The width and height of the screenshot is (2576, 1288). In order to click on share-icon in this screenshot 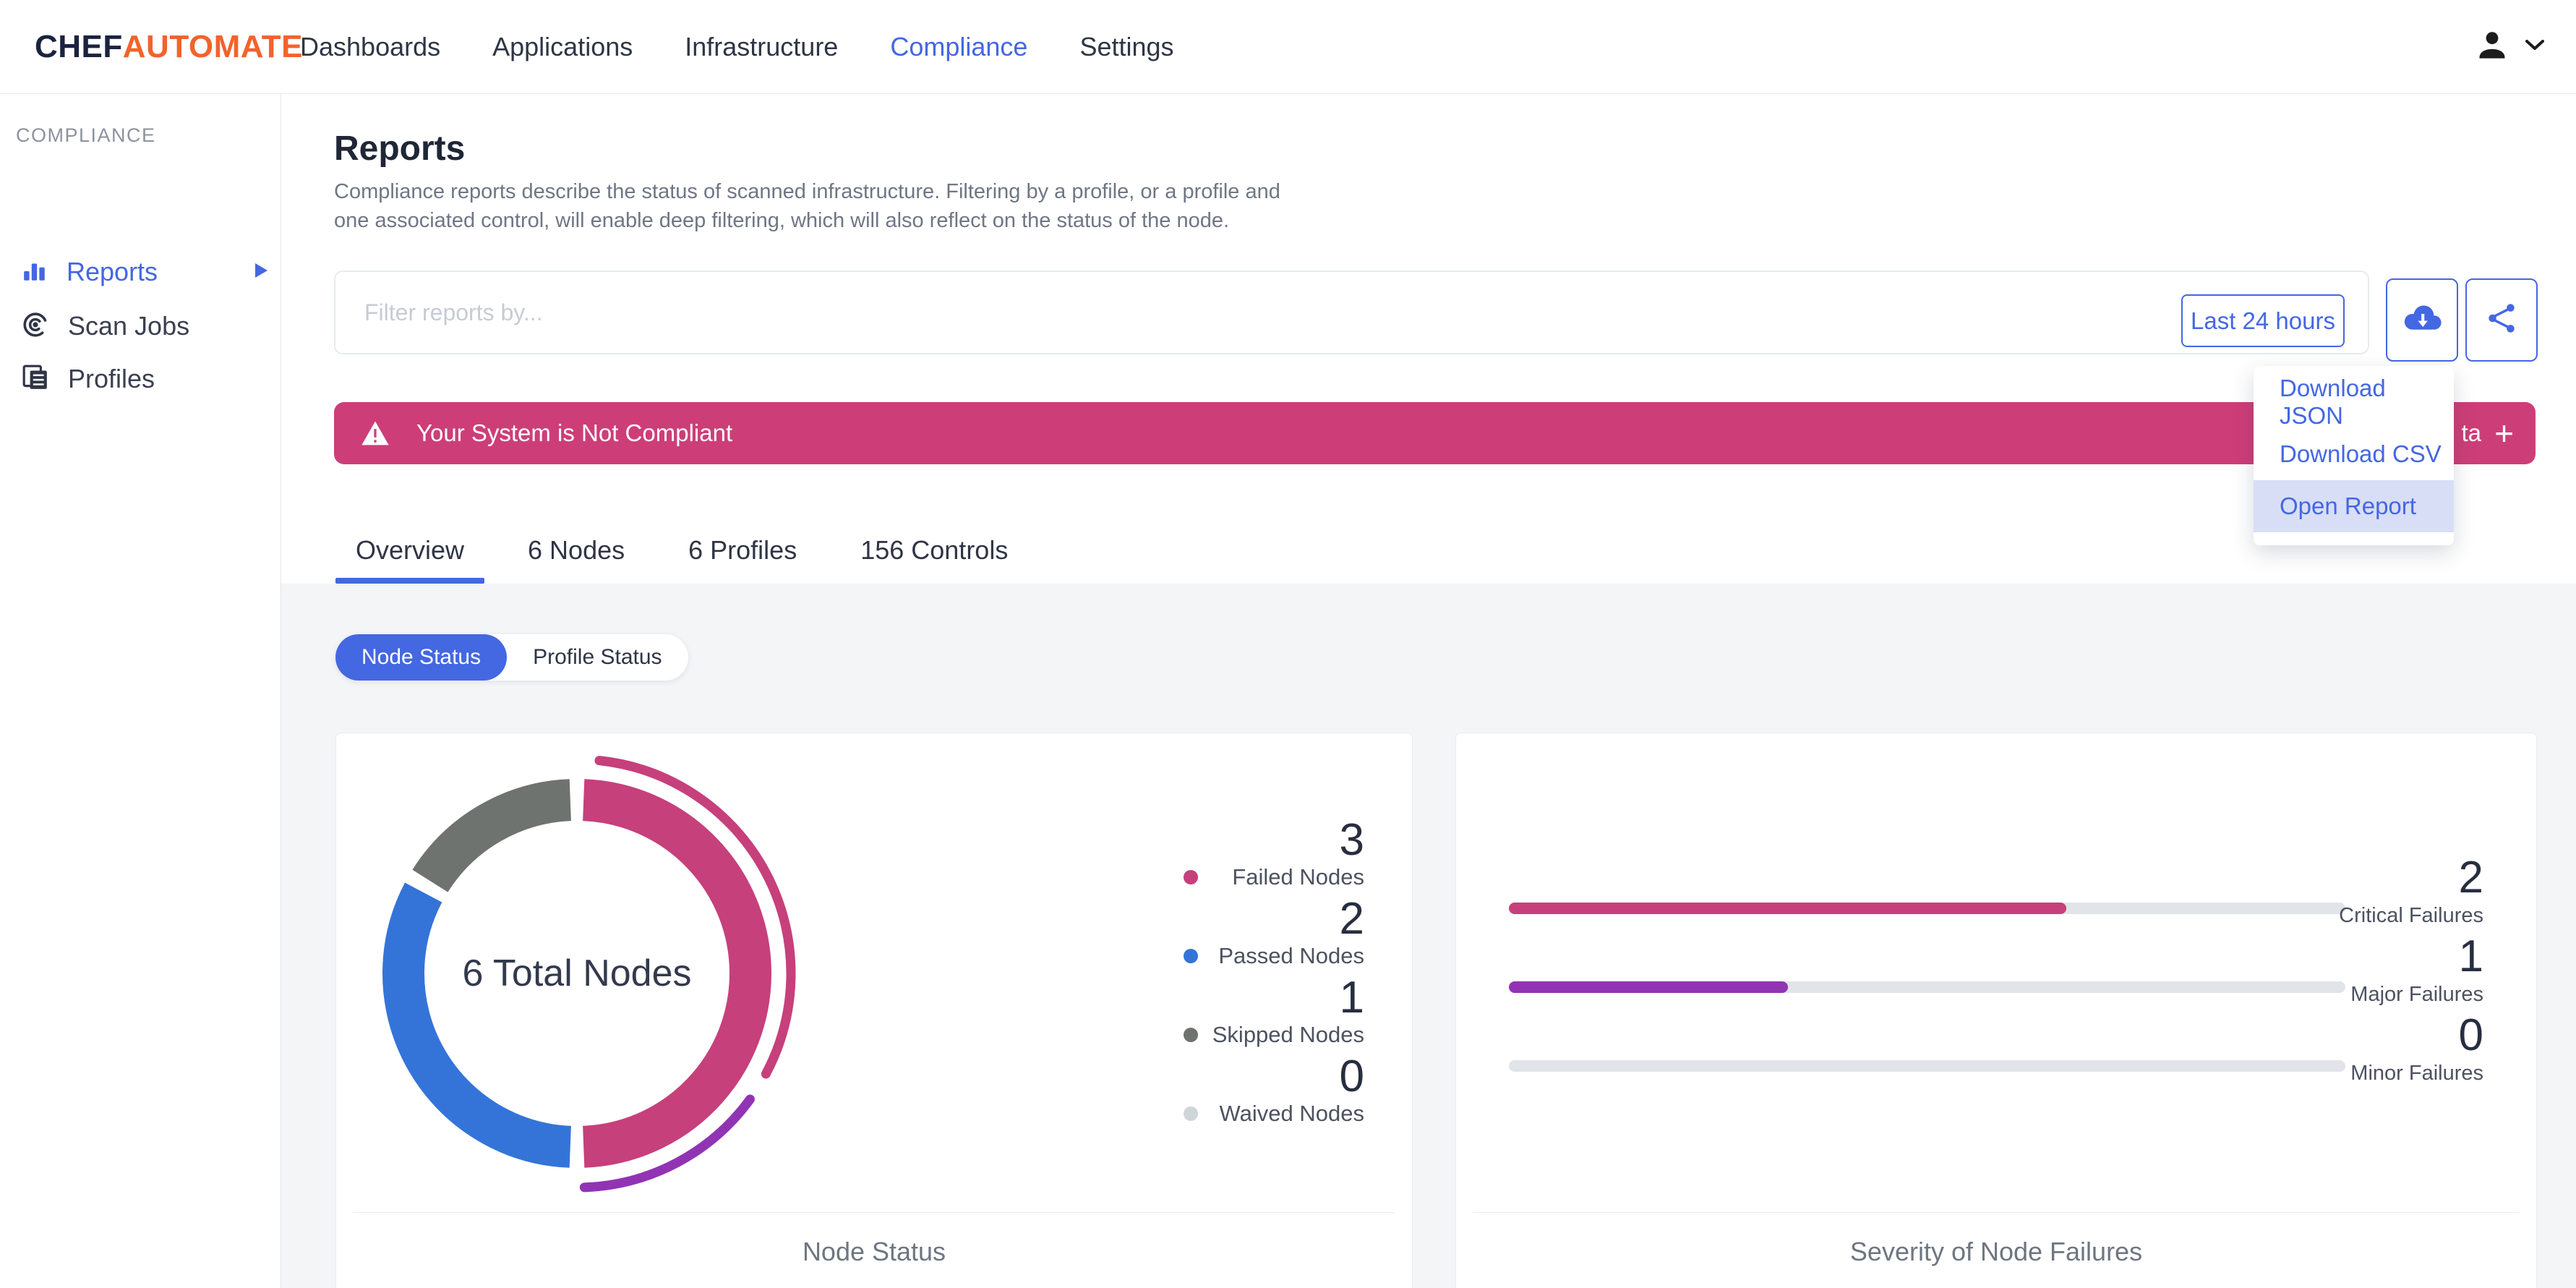, I will do `click(2501, 320)`.